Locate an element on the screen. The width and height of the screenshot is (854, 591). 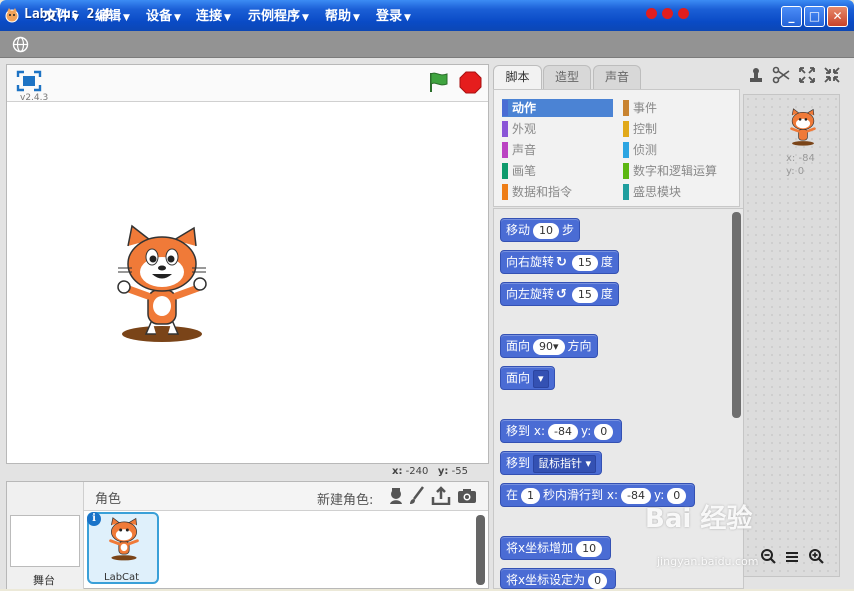
stage-thumbnail is located at coordinates (45, 541).